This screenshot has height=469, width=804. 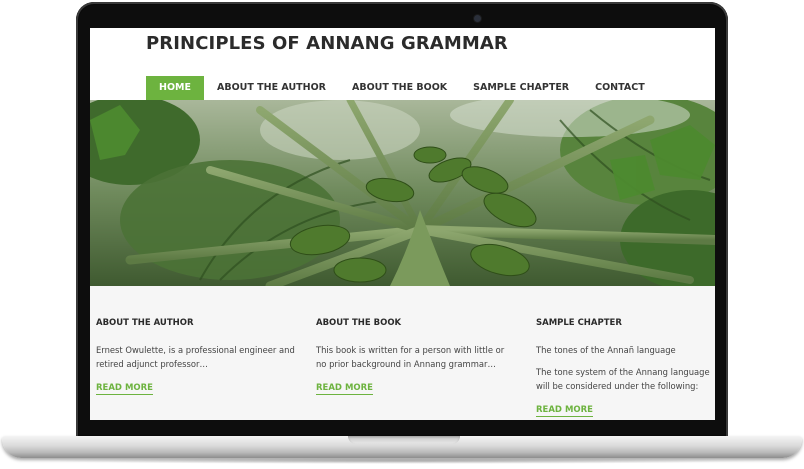 I want to click on nav-item-sample-chapter: SAMPLE CHAPTER, so click(x=521, y=88).